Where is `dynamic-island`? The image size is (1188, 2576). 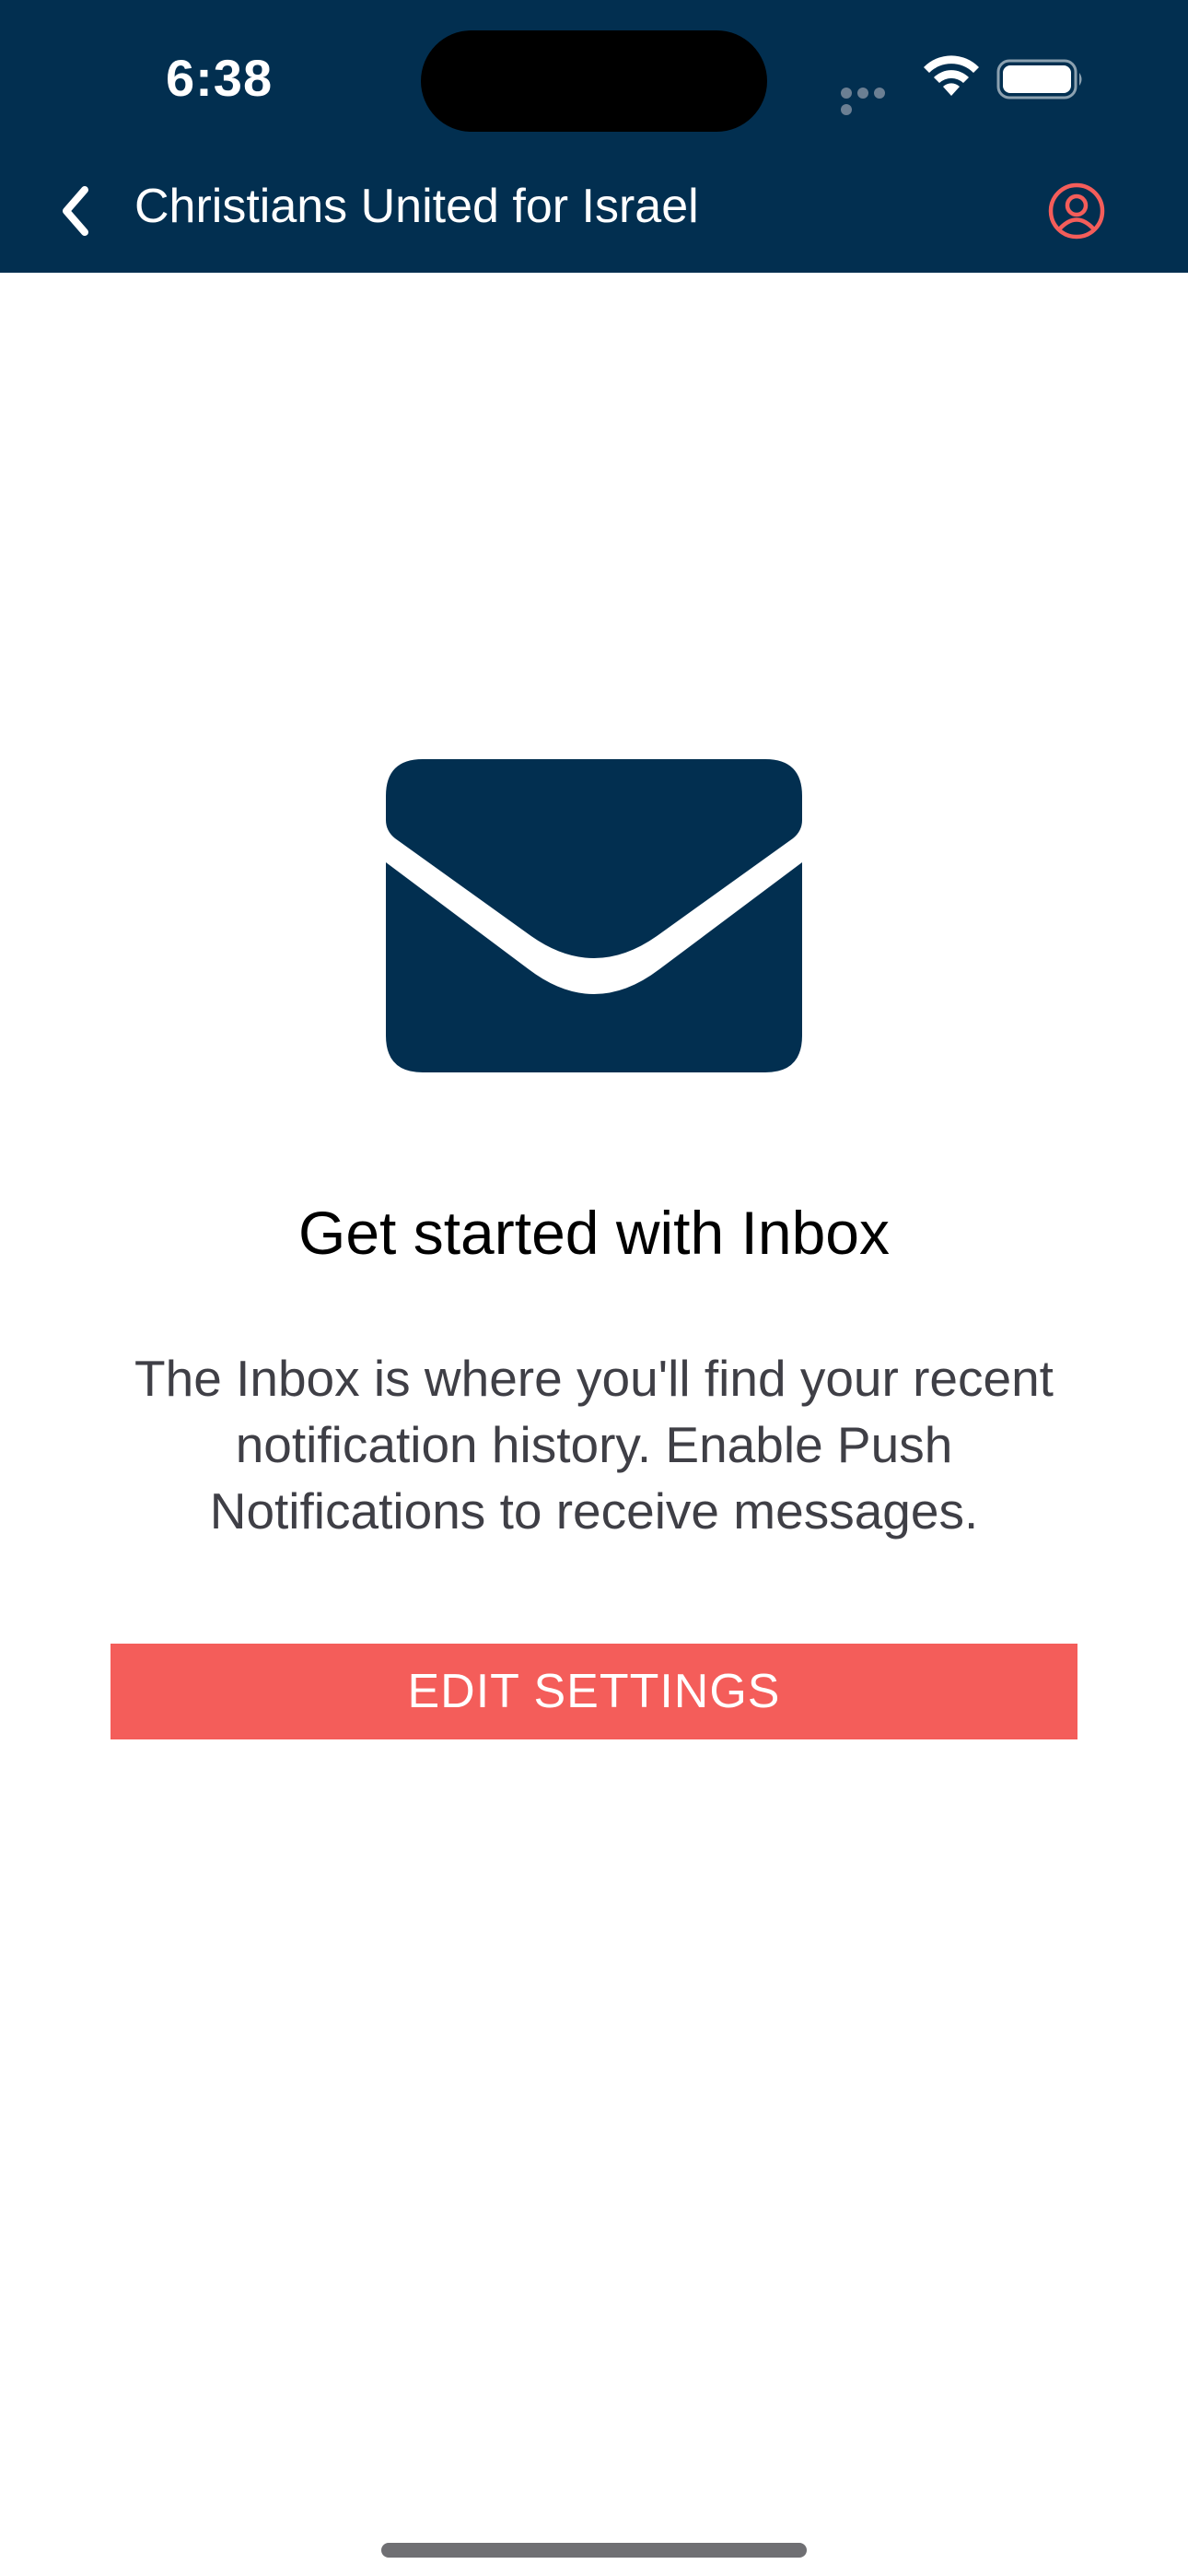
dynamic-island is located at coordinates (594, 81).